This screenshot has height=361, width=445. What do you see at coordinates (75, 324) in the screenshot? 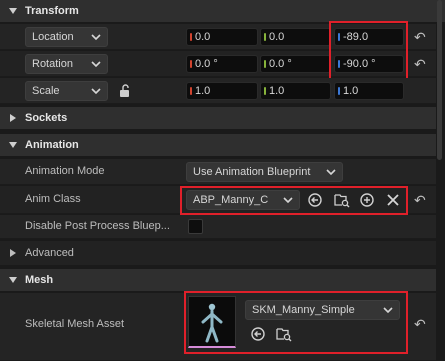
I see `skeletal-mesh-label: Skeletal Mesh Asset` at bounding box center [75, 324].